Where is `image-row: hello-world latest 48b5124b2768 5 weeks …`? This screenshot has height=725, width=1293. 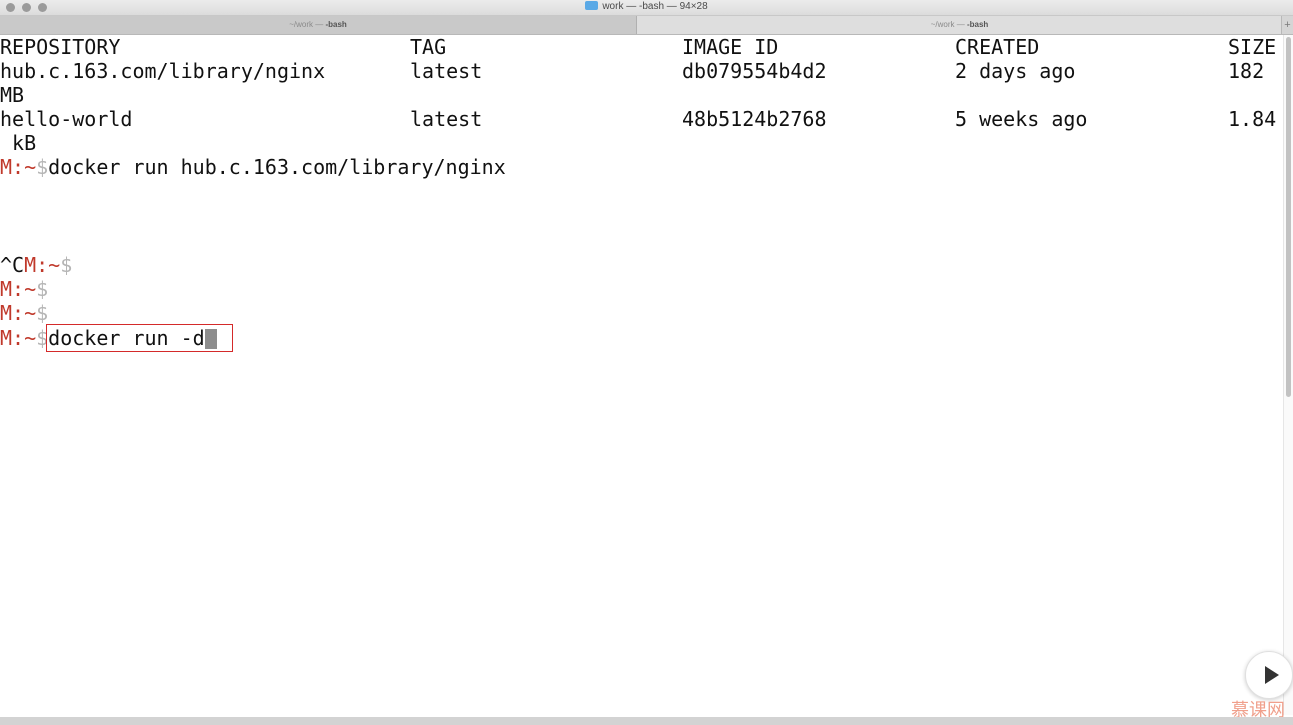 image-row: hello-world latest 48b5124b2768 5 weeks … is located at coordinates (642, 119).